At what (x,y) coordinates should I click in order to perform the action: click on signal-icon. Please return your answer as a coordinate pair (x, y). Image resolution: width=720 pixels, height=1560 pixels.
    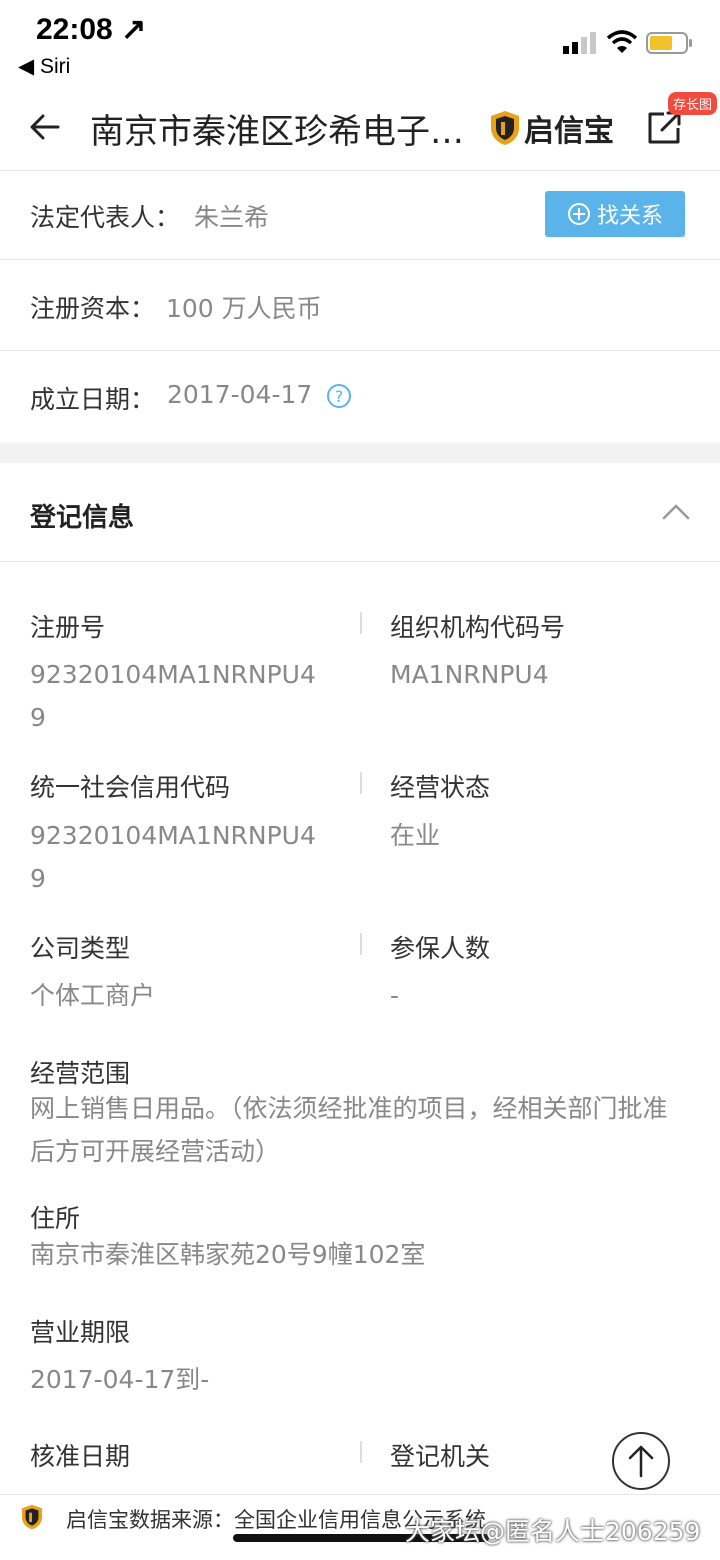
    Looking at the image, I should click on (581, 43).